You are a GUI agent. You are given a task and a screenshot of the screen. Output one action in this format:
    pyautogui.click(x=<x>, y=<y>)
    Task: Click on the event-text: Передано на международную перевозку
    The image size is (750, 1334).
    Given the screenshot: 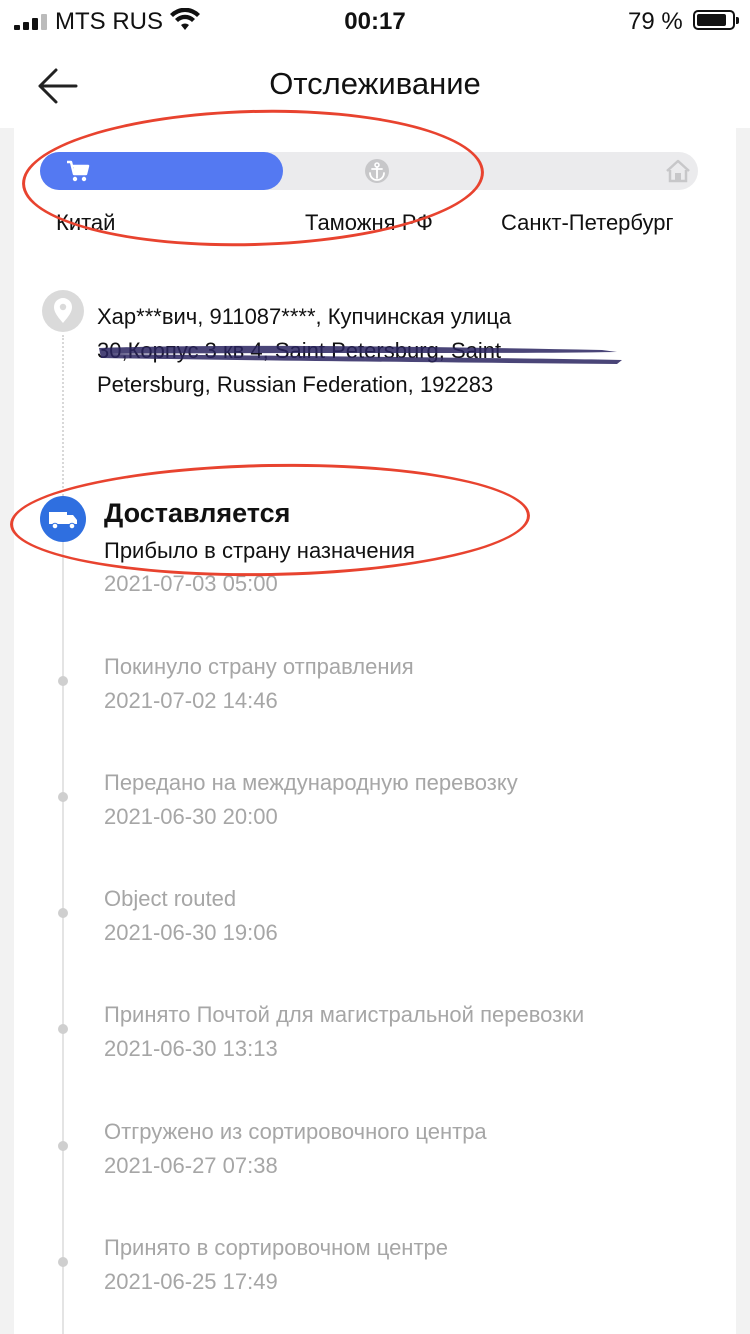 What is the action you would take?
    pyautogui.click(x=311, y=782)
    